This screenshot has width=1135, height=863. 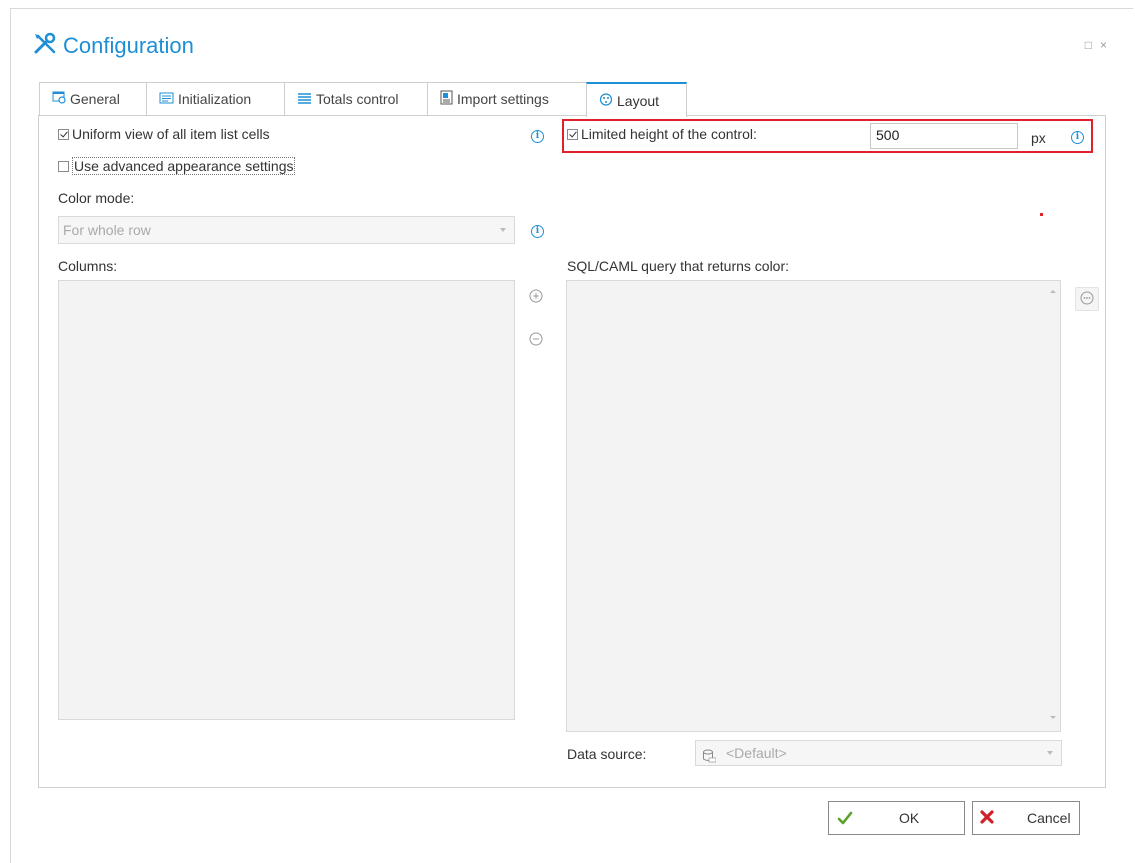 I want to click on layout-tab-icon, so click(x=606, y=100).